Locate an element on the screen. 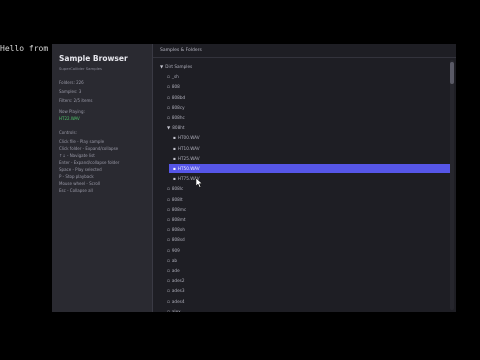 This screenshot has height=360, width=480. sample-file-item: ▪ HT10.WAV is located at coordinates (186, 148).